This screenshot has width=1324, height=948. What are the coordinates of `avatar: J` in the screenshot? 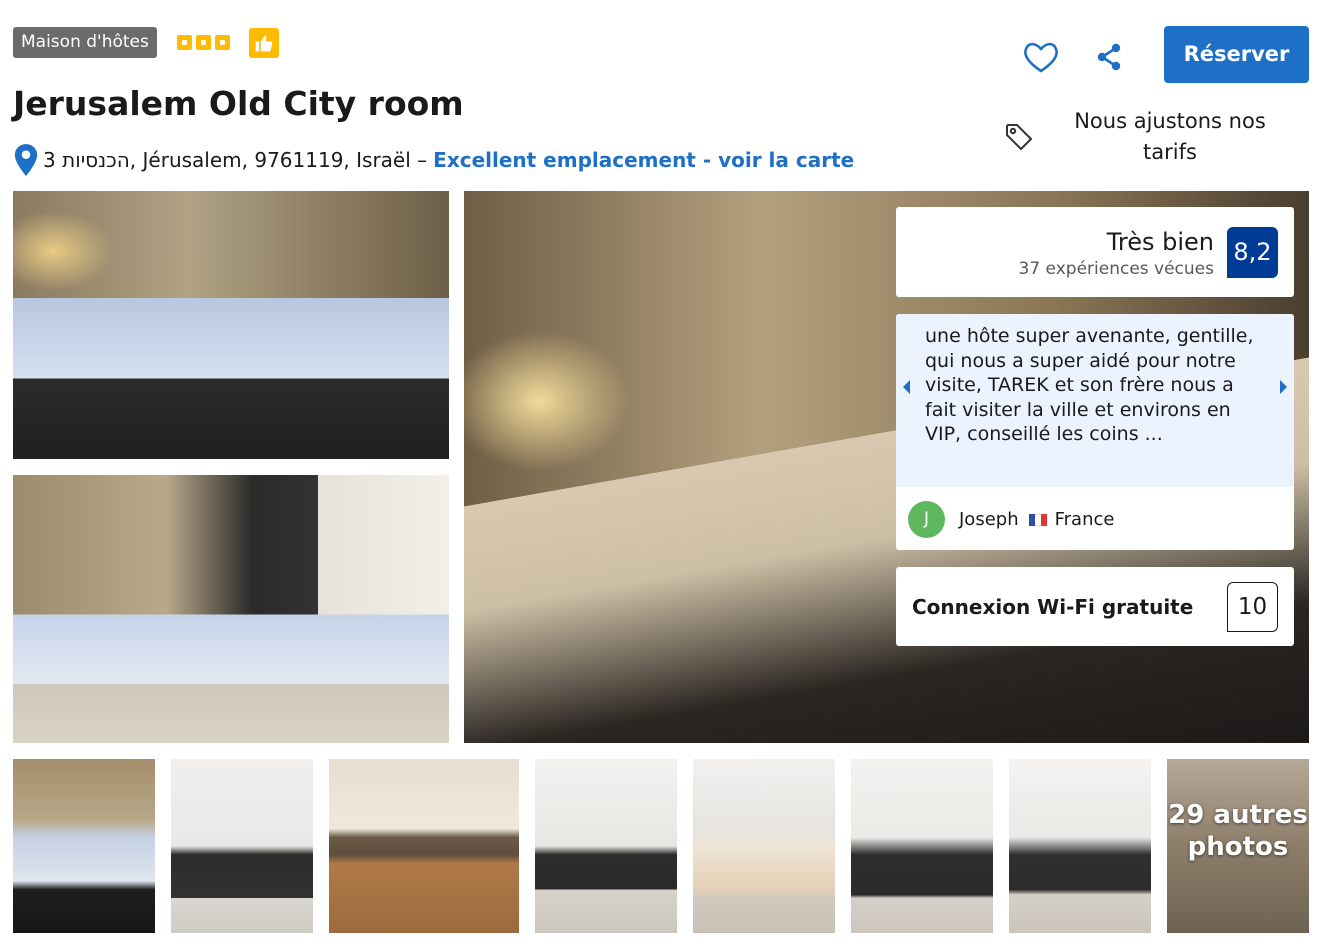 It's located at (926, 519).